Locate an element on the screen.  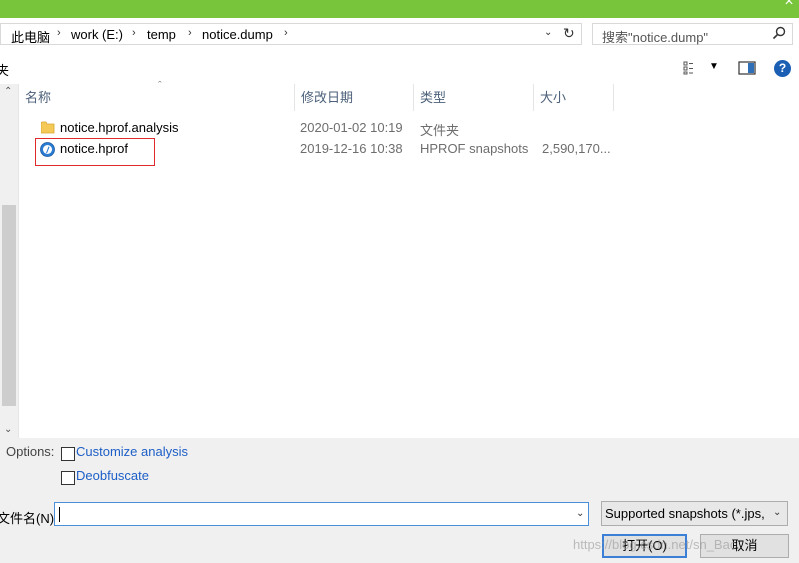
search-icon is located at coordinates (779, 33).